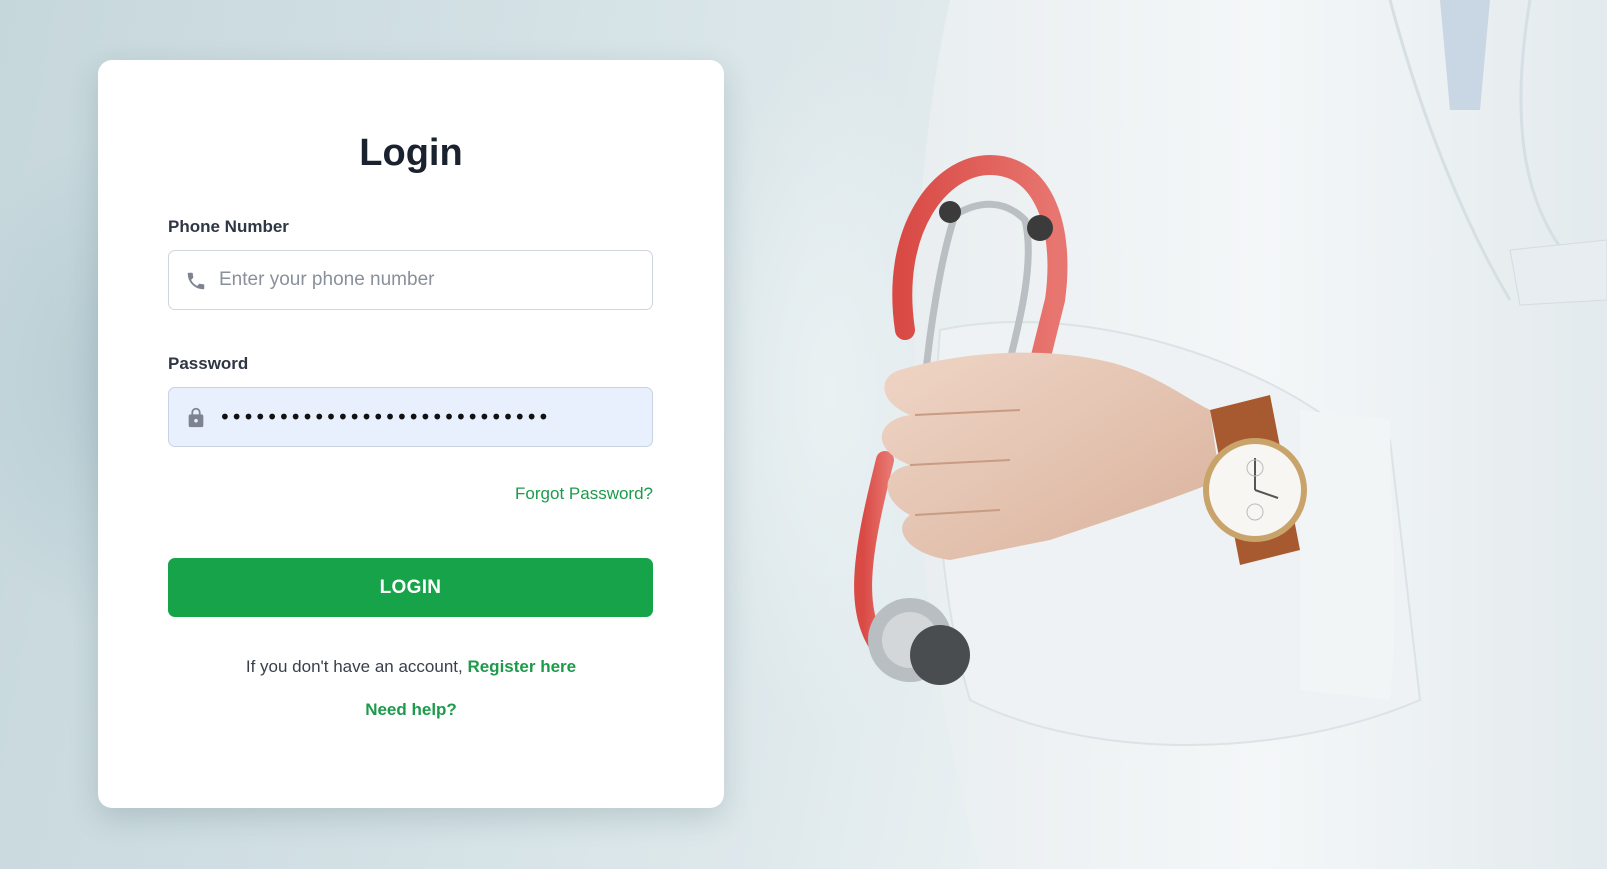 This screenshot has height=869, width=1607. Describe the element at coordinates (584, 494) in the screenshot. I see `forgot-password-link: Forgot Password?` at that location.